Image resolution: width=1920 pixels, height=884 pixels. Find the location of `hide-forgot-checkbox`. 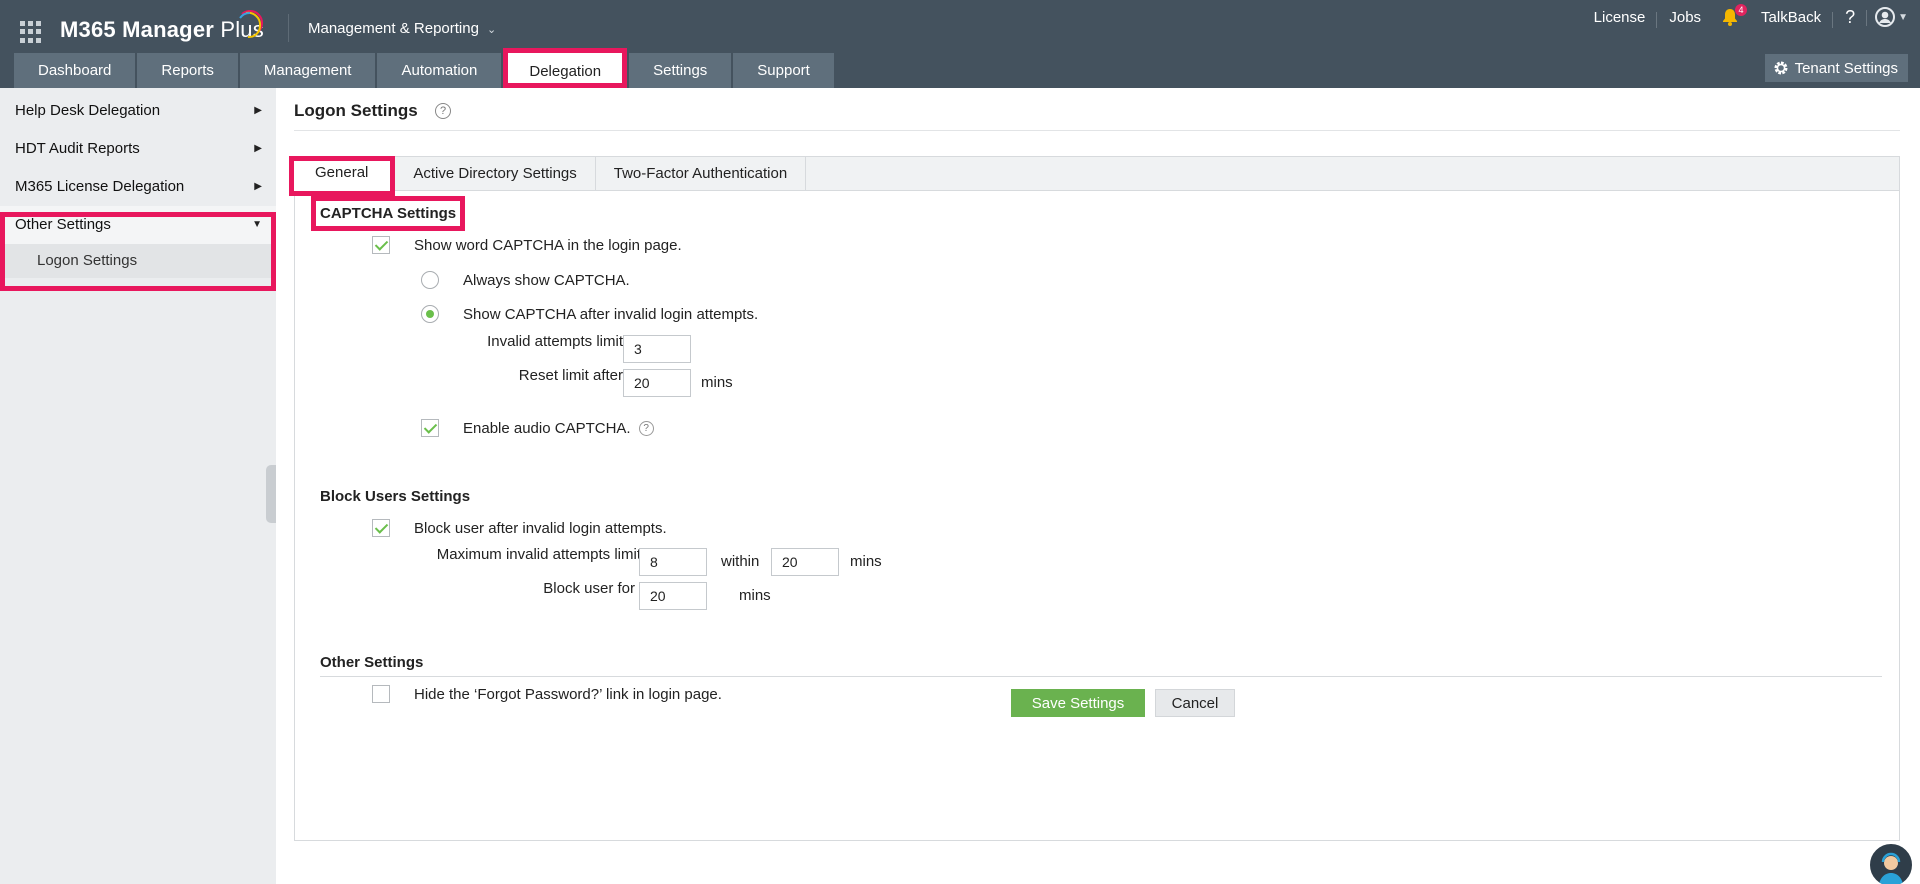

hide-forgot-checkbox is located at coordinates (381, 694).